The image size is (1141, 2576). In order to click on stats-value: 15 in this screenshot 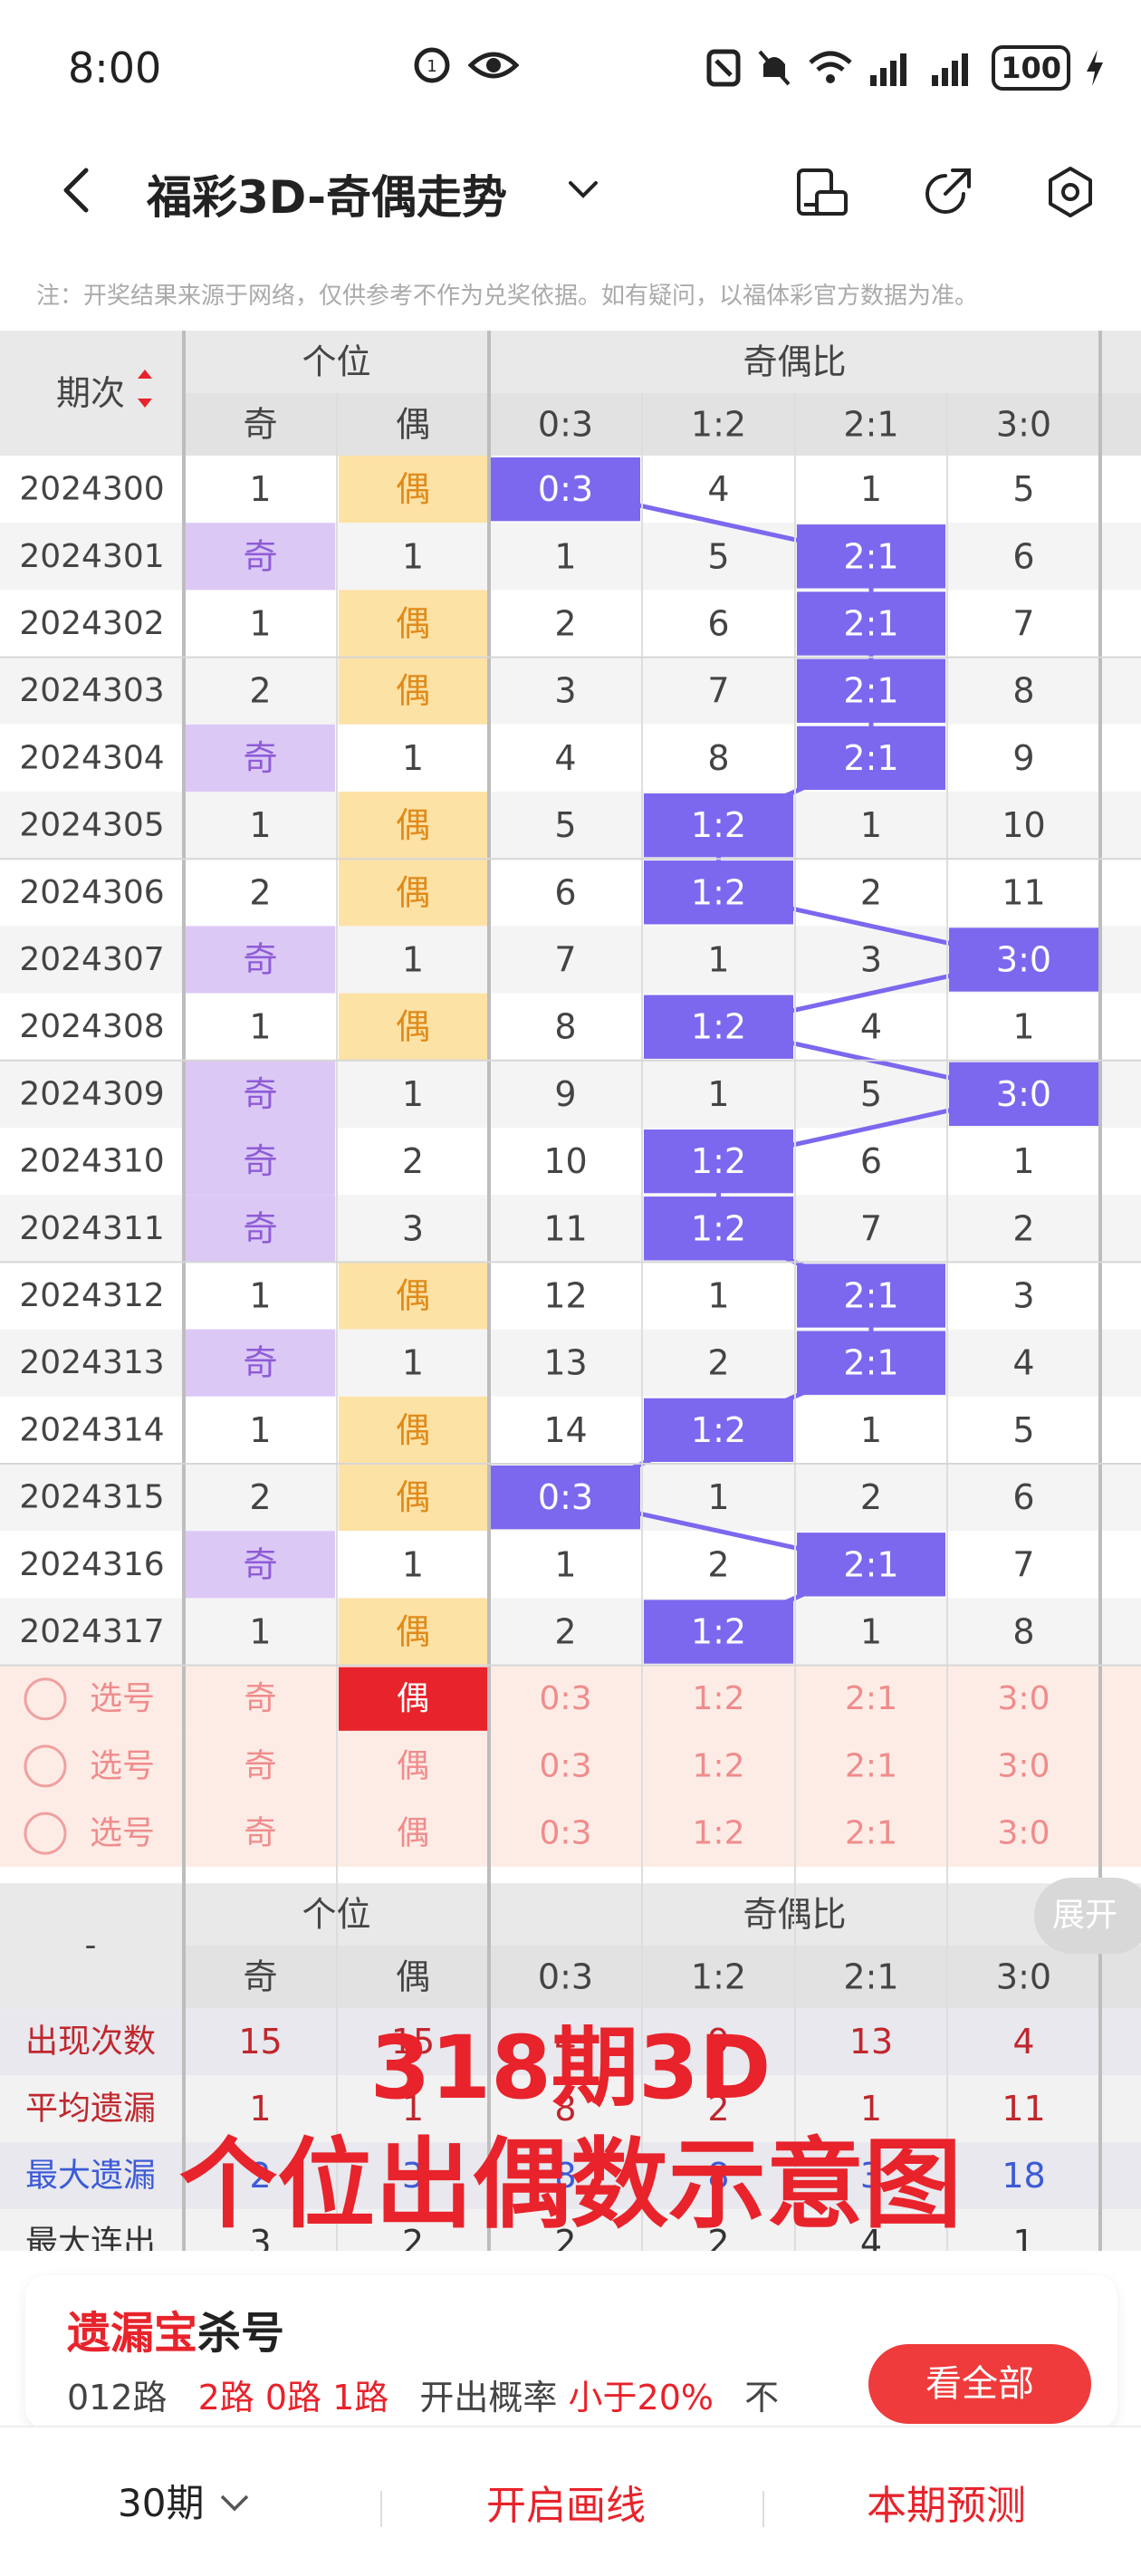, I will do `click(260, 2042)`.